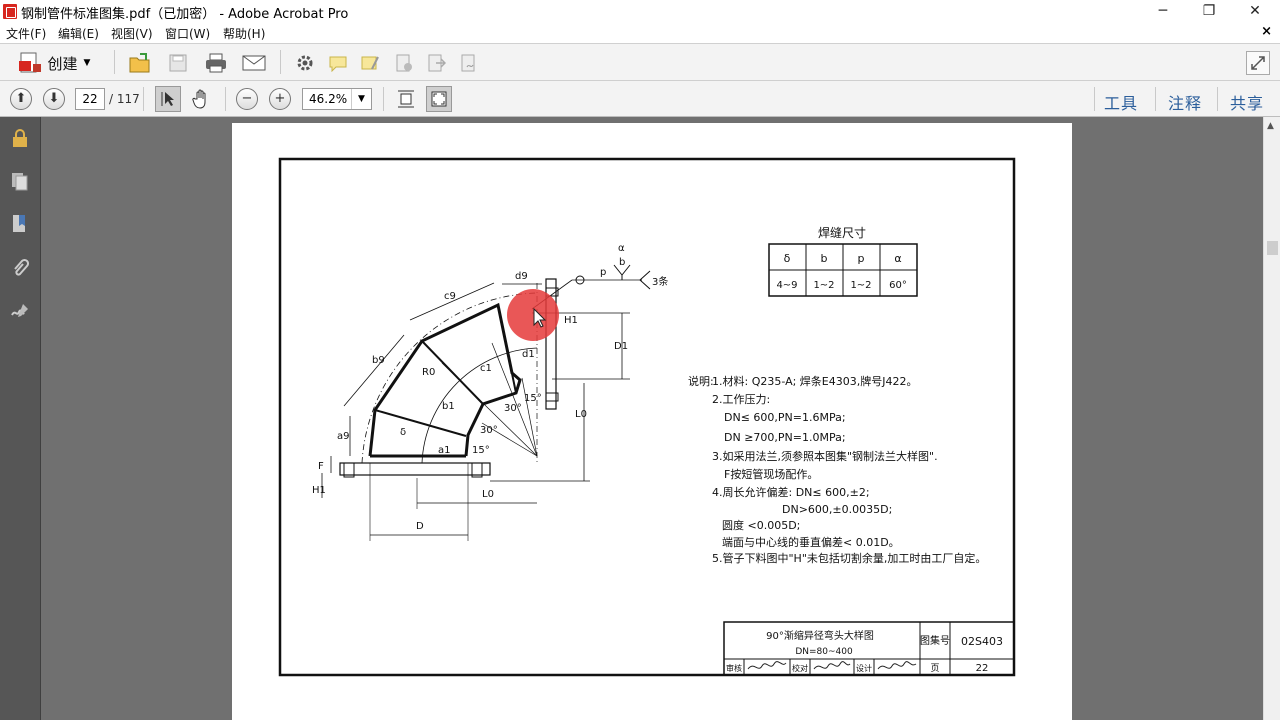 This screenshot has height=720, width=1280. I want to click on highlight-button, so click(370, 63).